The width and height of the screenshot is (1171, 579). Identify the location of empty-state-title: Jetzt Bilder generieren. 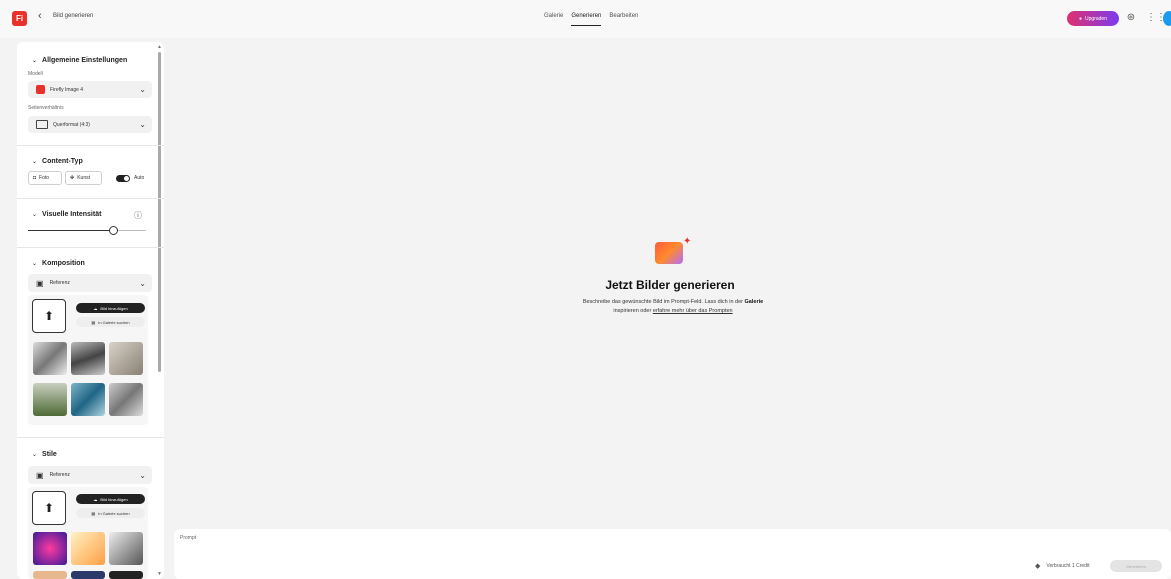
(670, 285).